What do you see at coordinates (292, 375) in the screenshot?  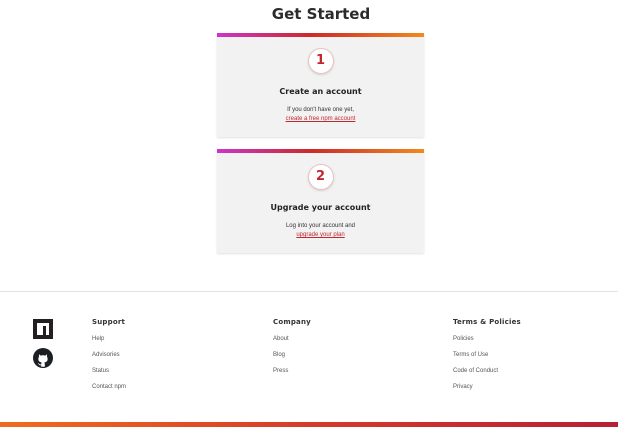 I see `footer-link-press: Press` at bounding box center [292, 375].